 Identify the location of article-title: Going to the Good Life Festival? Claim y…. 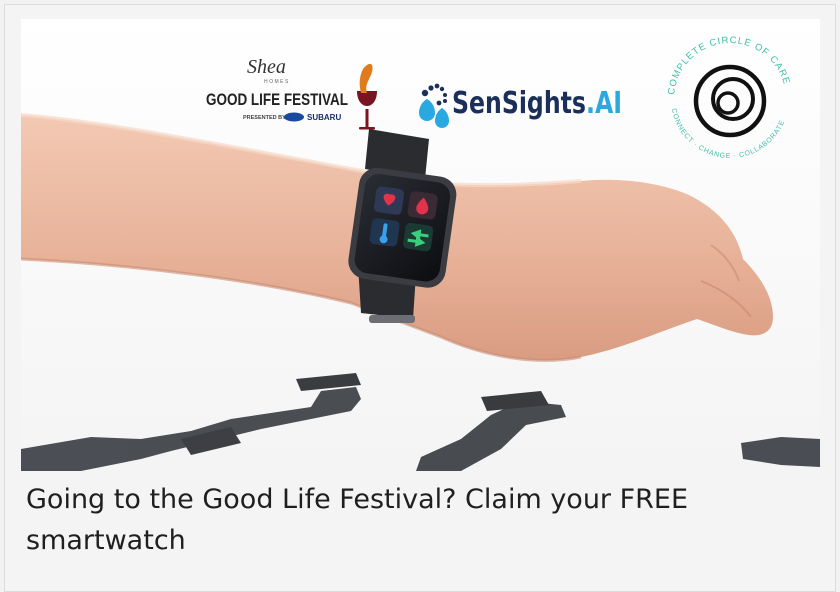
(416, 520).